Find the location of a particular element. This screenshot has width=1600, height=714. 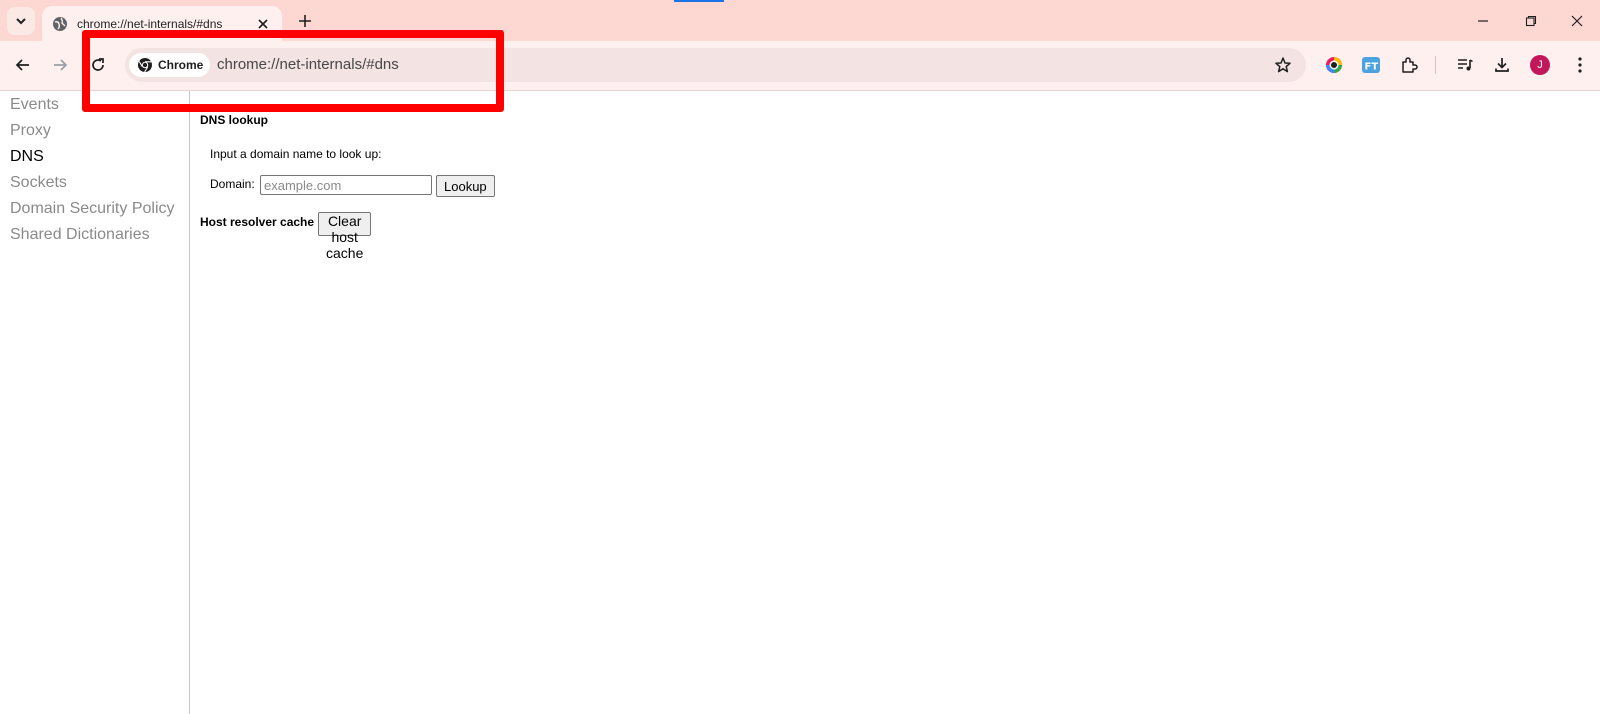

back-button is located at coordinates (23, 65).